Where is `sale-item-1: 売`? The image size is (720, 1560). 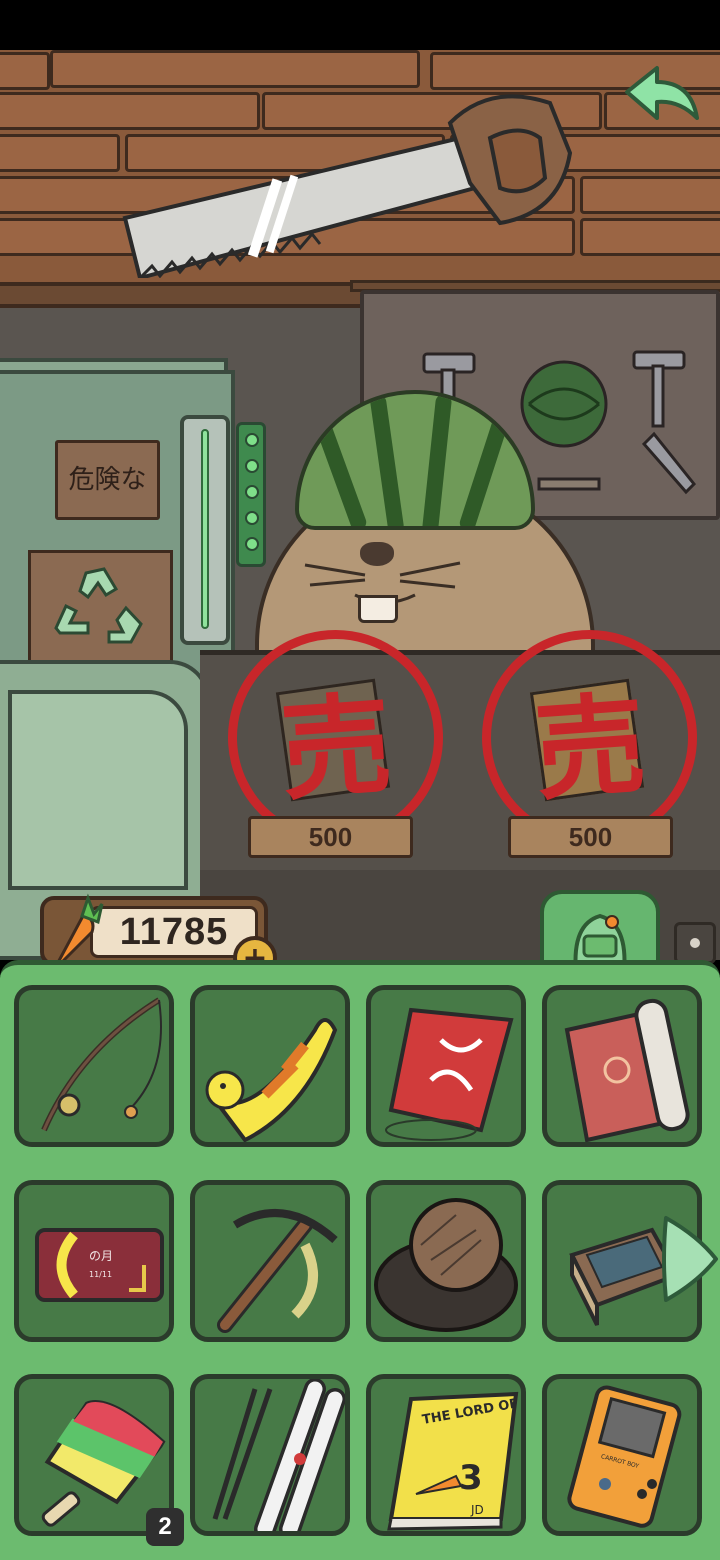
sale-item-1: 売 is located at coordinates (335, 737).